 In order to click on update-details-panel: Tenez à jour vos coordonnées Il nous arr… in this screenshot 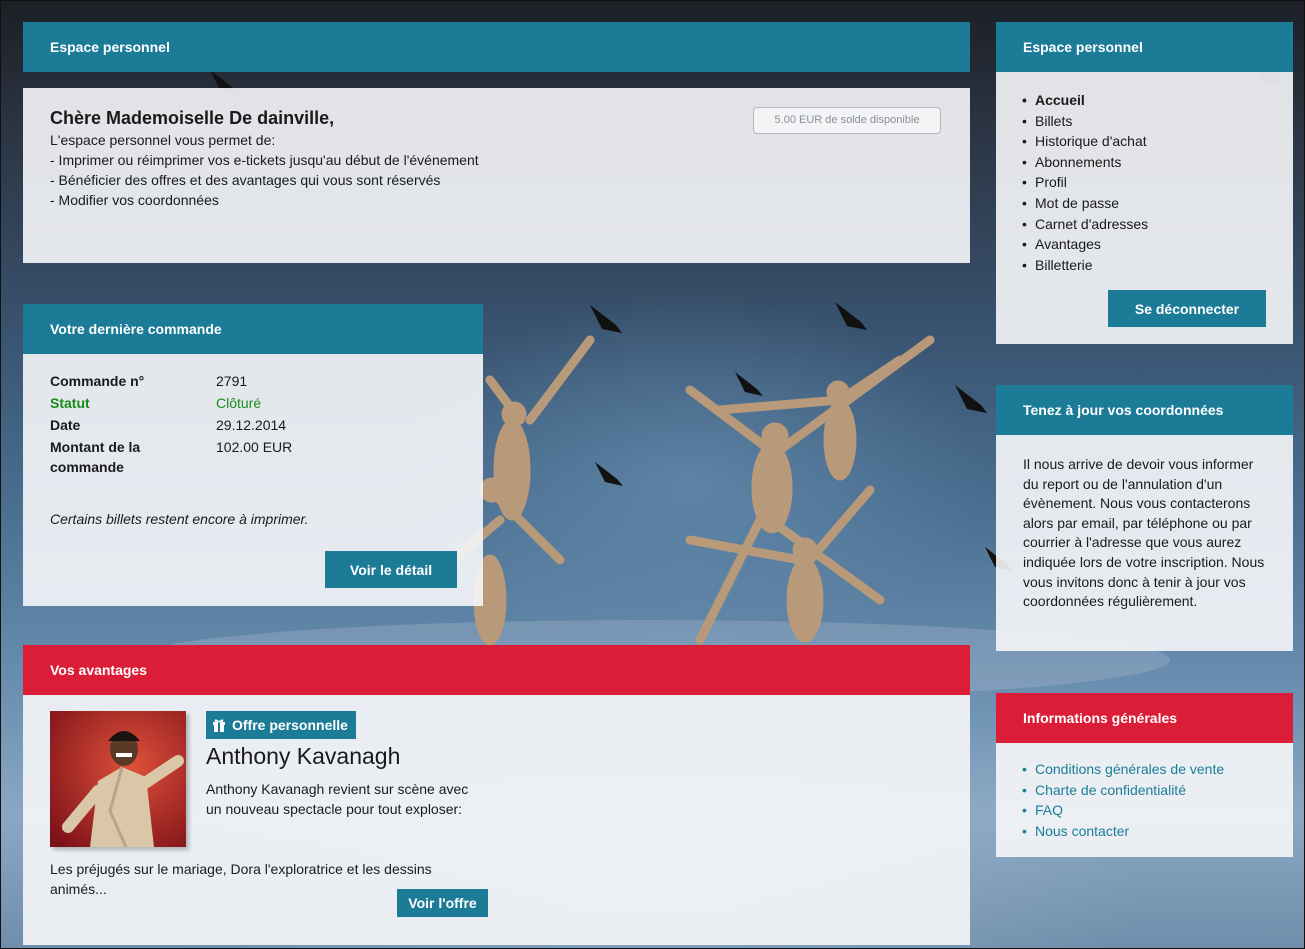, I will do `click(1144, 518)`.